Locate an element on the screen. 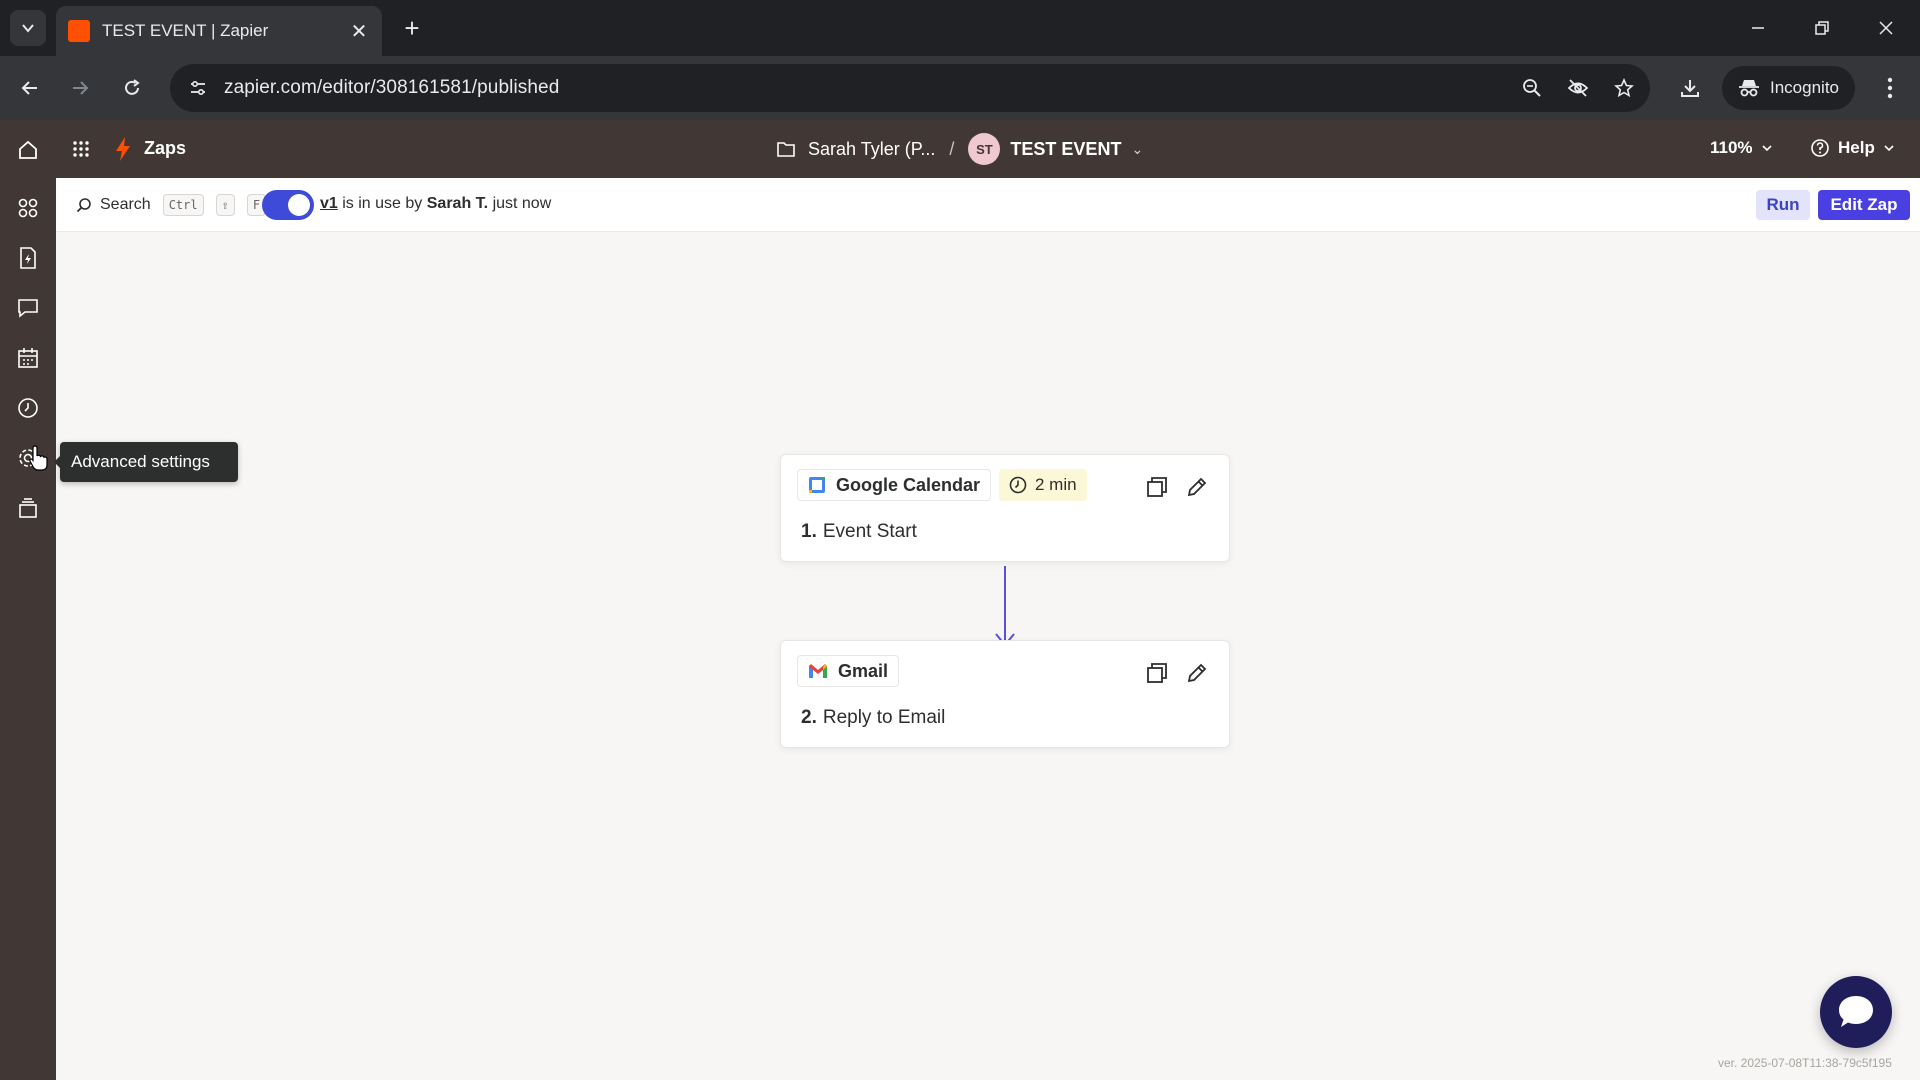  advanced-settings-tooltip: Advanced settings is located at coordinates (146, 462).